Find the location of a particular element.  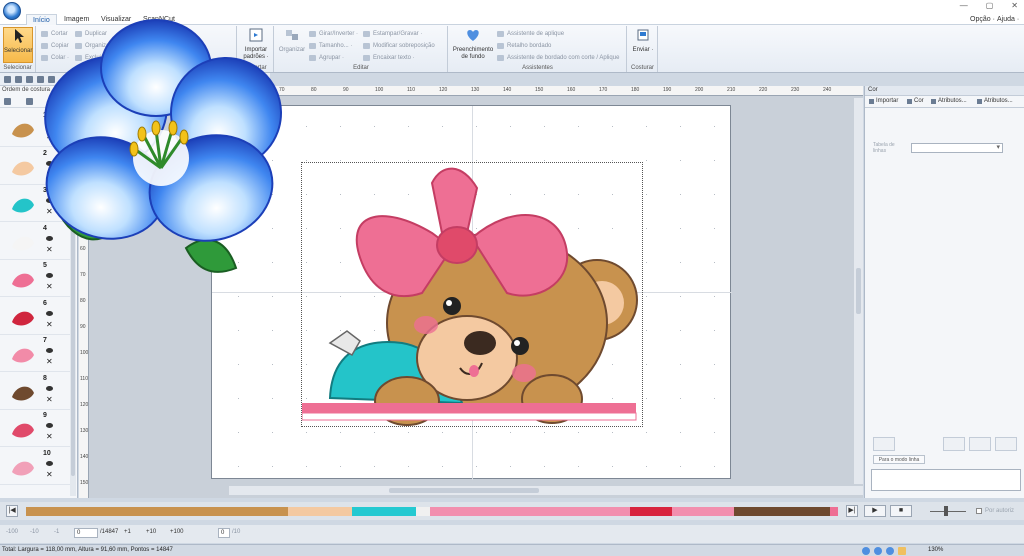

tab-import: Importar is located at coordinates (883, 101).